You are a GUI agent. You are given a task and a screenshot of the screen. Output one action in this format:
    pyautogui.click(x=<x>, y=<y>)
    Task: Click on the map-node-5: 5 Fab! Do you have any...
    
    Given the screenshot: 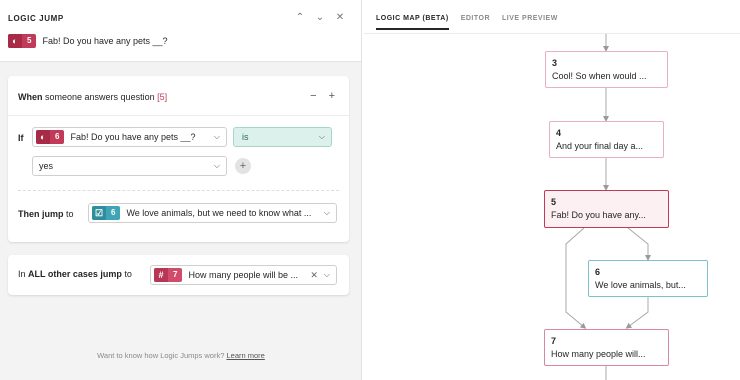 What is the action you would take?
    pyautogui.click(x=606, y=209)
    